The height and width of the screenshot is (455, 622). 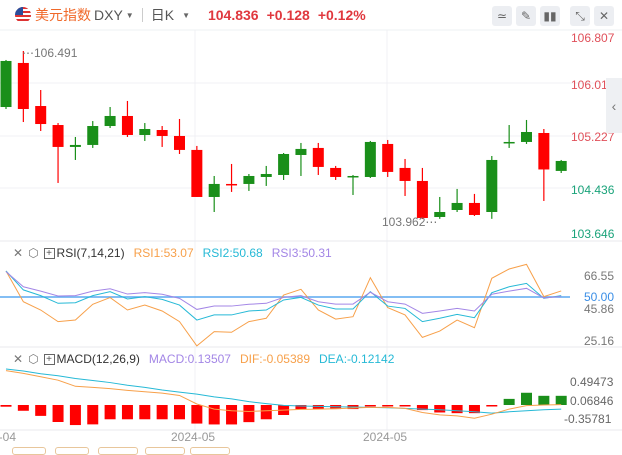 What do you see at coordinates (614, 105) in the screenshot?
I see `chevron-left-icon: ‹` at bounding box center [614, 105].